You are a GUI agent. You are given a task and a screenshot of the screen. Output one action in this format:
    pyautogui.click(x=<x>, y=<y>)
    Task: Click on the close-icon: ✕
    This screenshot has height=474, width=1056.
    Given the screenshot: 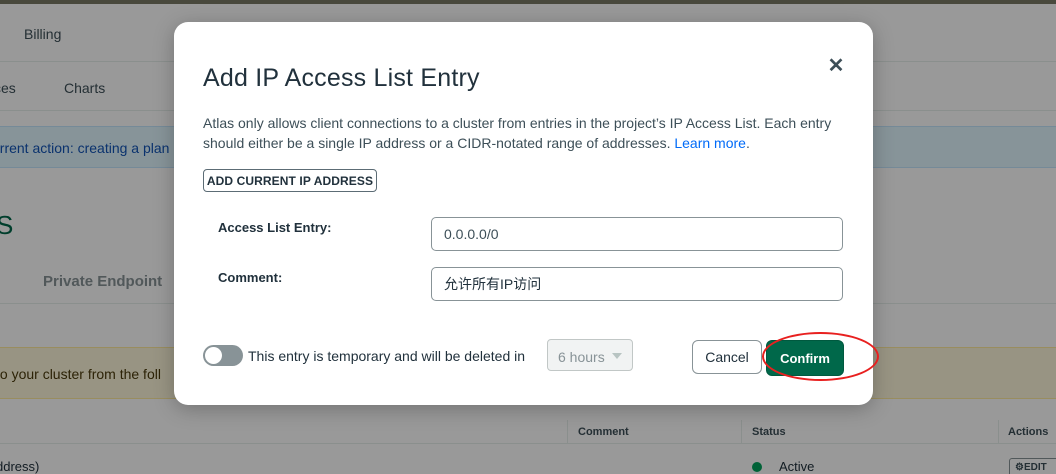 What is the action you would take?
    pyautogui.click(x=836, y=66)
    